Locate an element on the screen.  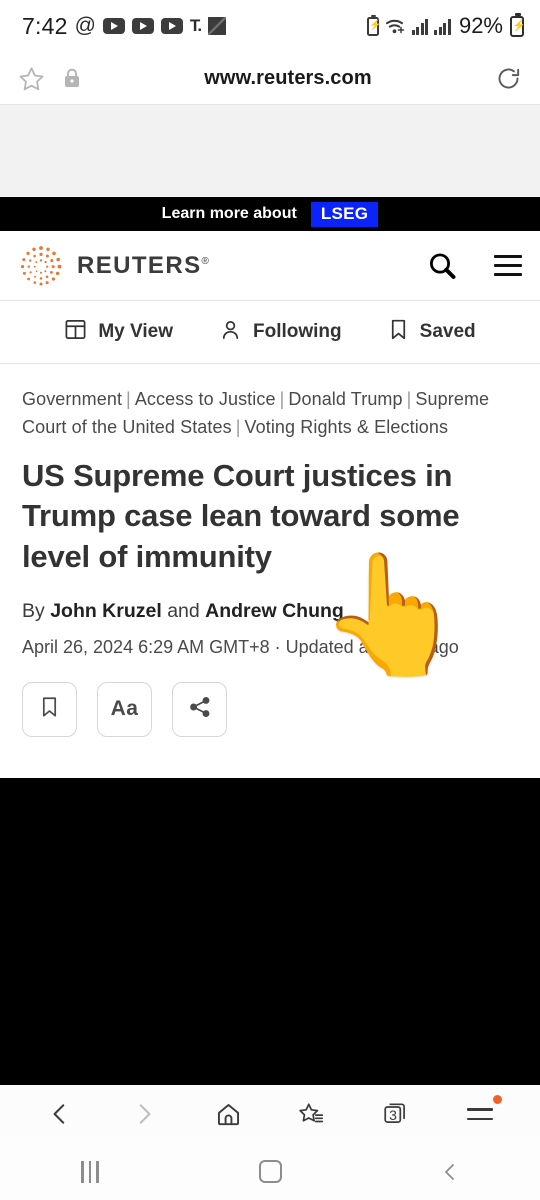
recents-button is located at coordinates (90, 1172).